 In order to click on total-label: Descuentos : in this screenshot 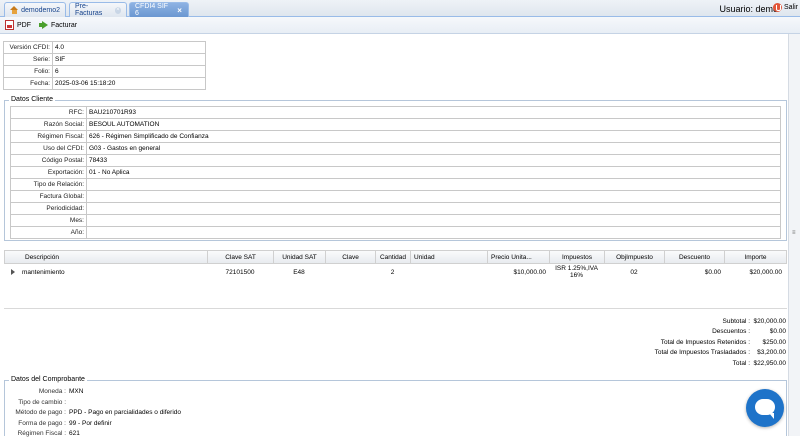, I will do `click(731, 332)`.